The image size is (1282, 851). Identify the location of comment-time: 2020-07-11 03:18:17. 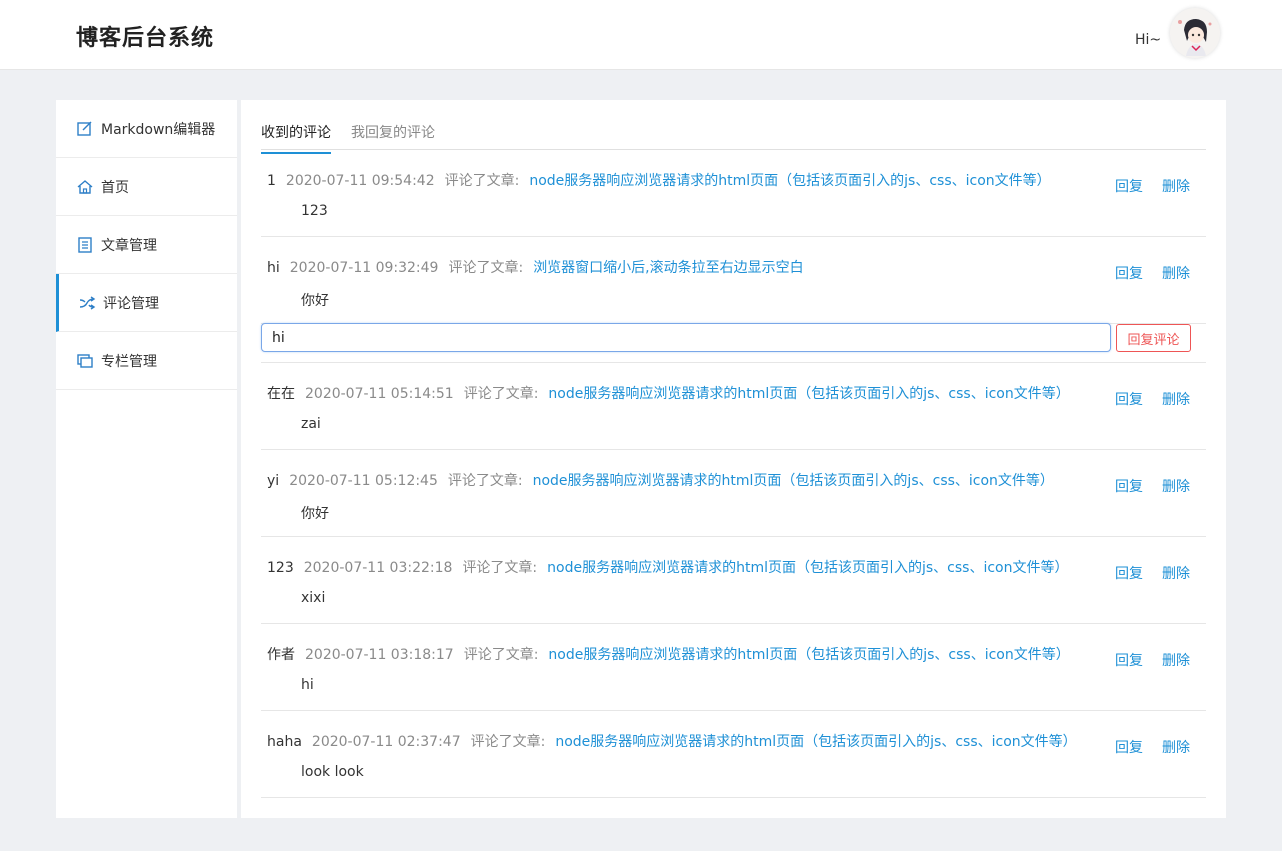
(379, 655).